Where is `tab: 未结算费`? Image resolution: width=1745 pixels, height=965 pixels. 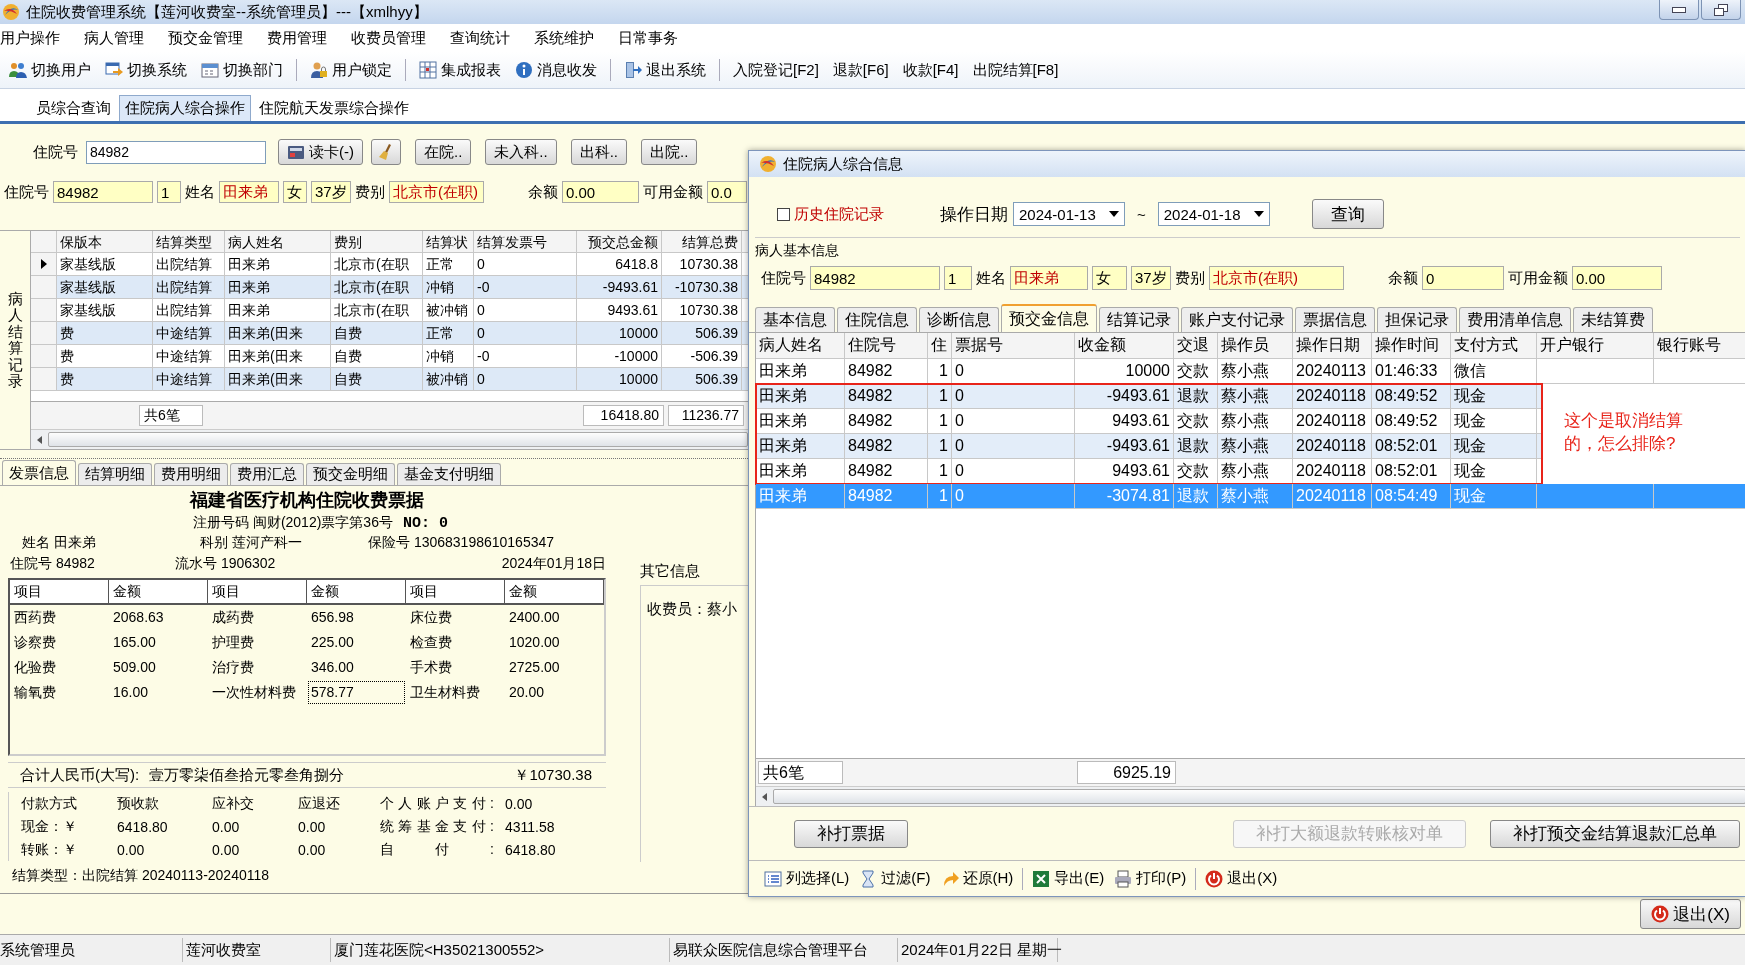
tab: 未结算费 is located at coordinates (1613, 319).